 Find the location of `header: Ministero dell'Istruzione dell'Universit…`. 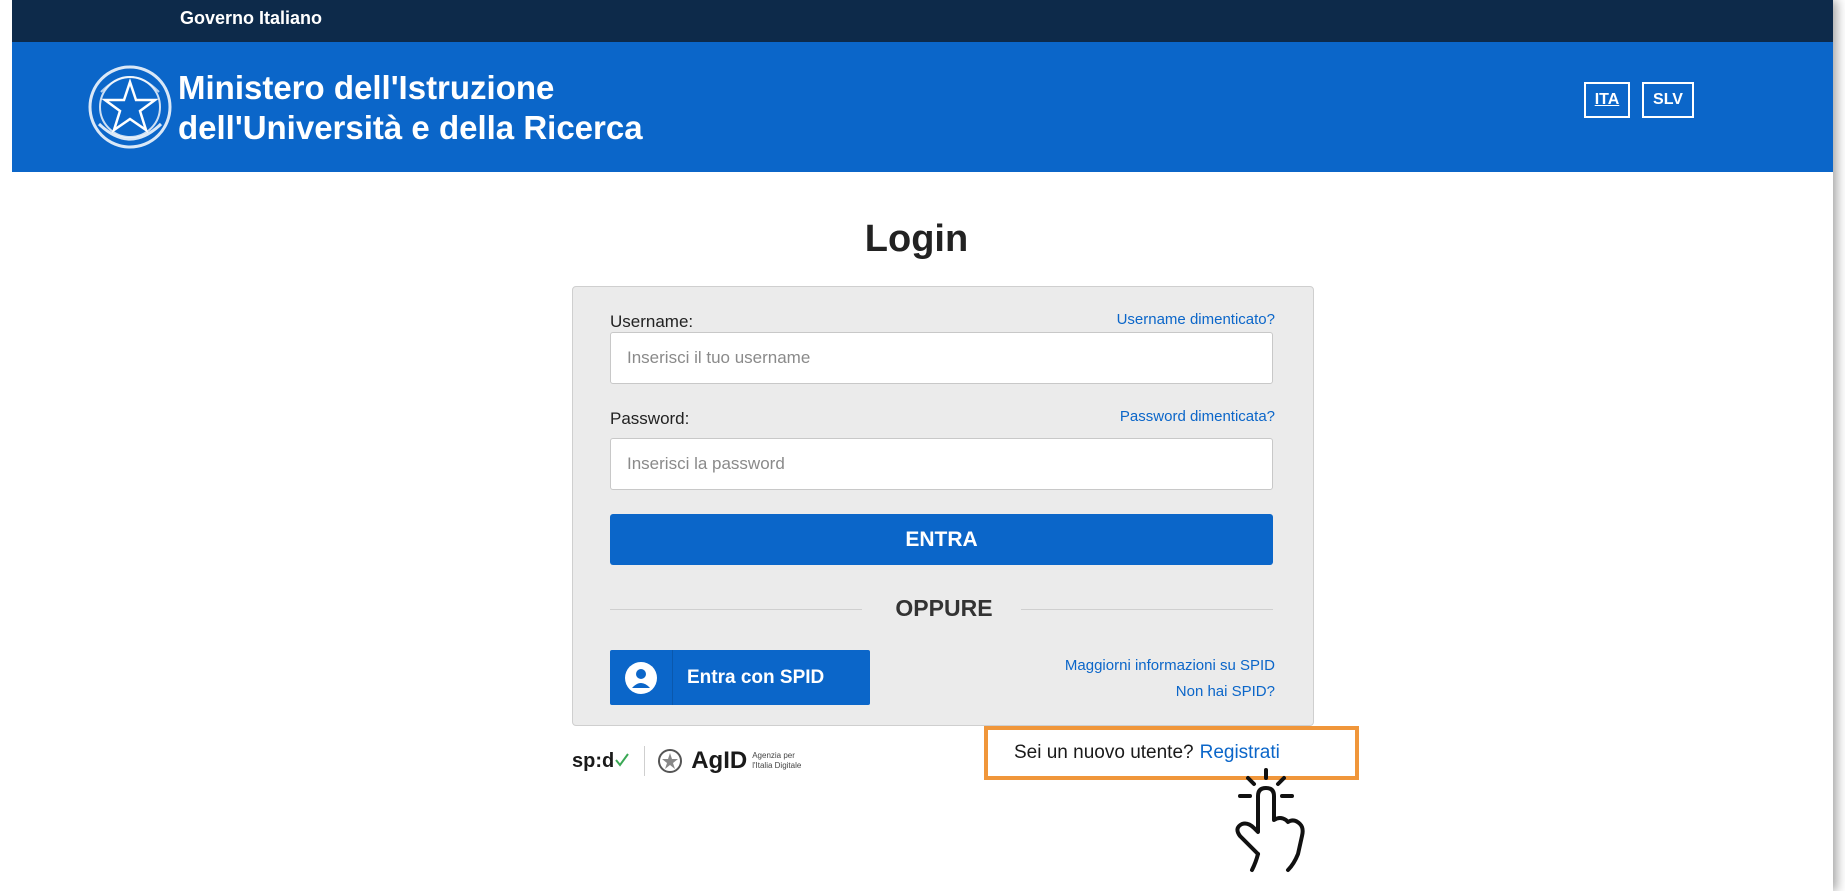

header: Ministero dell'Istruzione dell'Universit… is located at coordinates (922, 107).